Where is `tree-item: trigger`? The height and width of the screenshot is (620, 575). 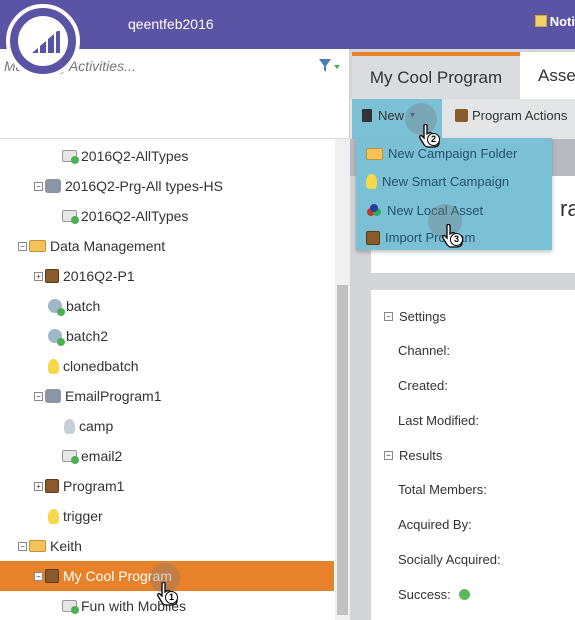 tree-item: trigger is located at coordinates (167, 516).